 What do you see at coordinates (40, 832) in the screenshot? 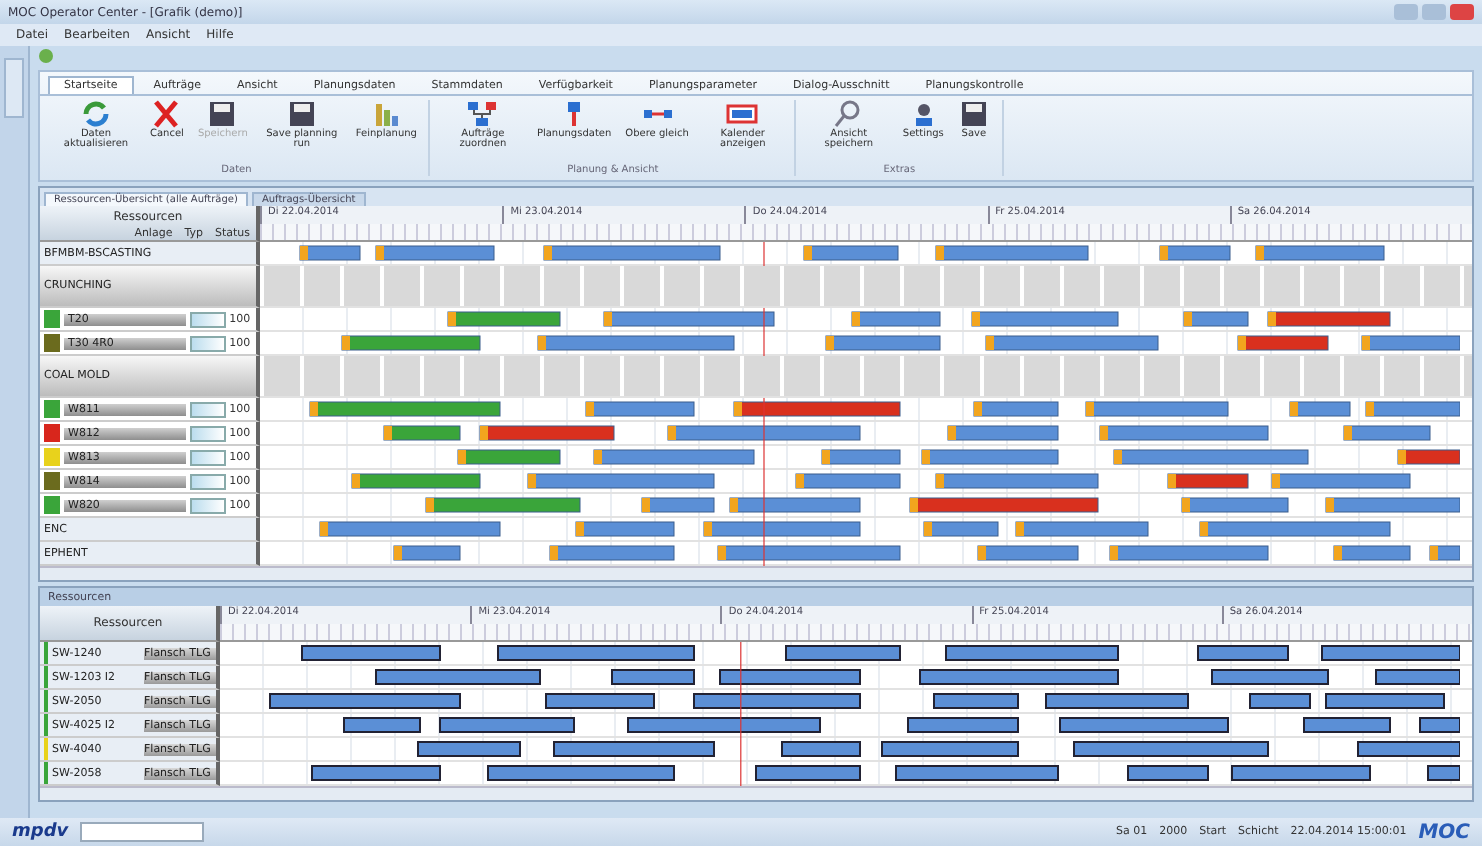
I see `logo: mpdv` at bounding box center [40, 832].